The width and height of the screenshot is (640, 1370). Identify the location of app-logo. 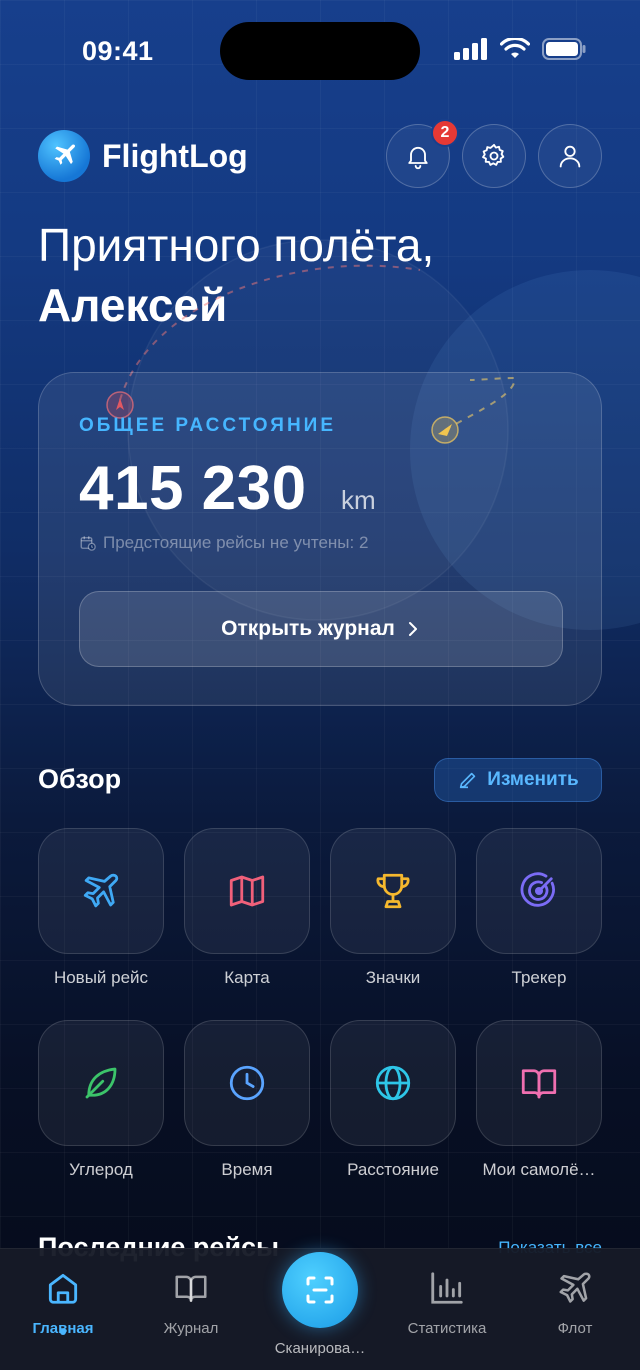
(64, 156).